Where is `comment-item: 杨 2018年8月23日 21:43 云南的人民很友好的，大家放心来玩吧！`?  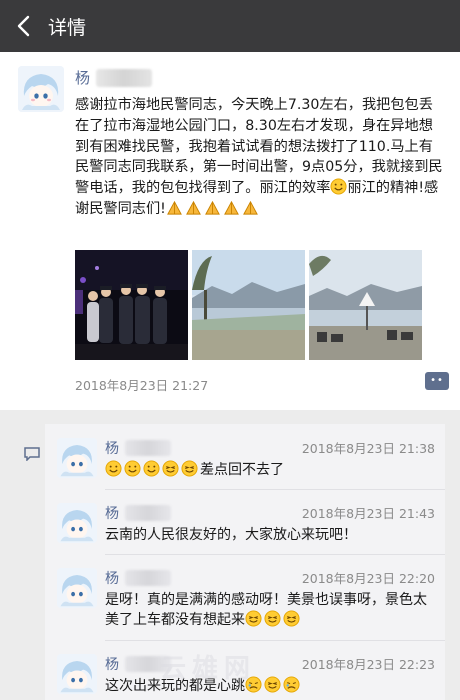 comment-item: 杨 2018年8月23日 21:43 云南的人民很友好的，大家放心来玩吧！ is located at coordinates (245, 522).